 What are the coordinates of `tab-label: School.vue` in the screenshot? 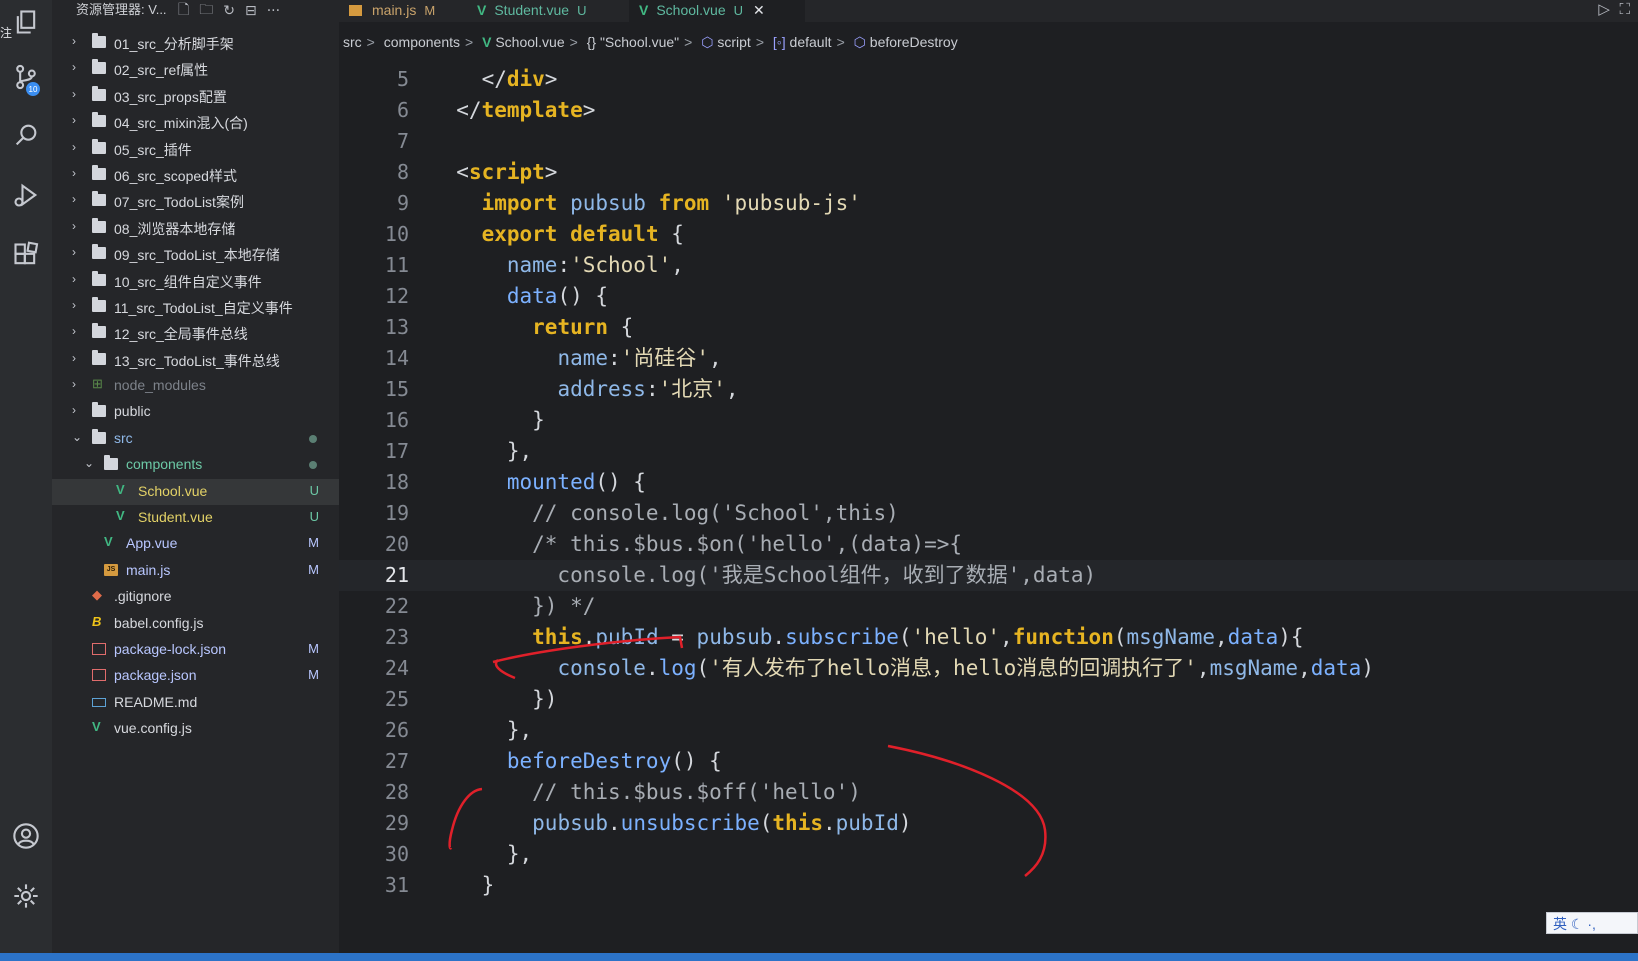 It's located at (691, 10).